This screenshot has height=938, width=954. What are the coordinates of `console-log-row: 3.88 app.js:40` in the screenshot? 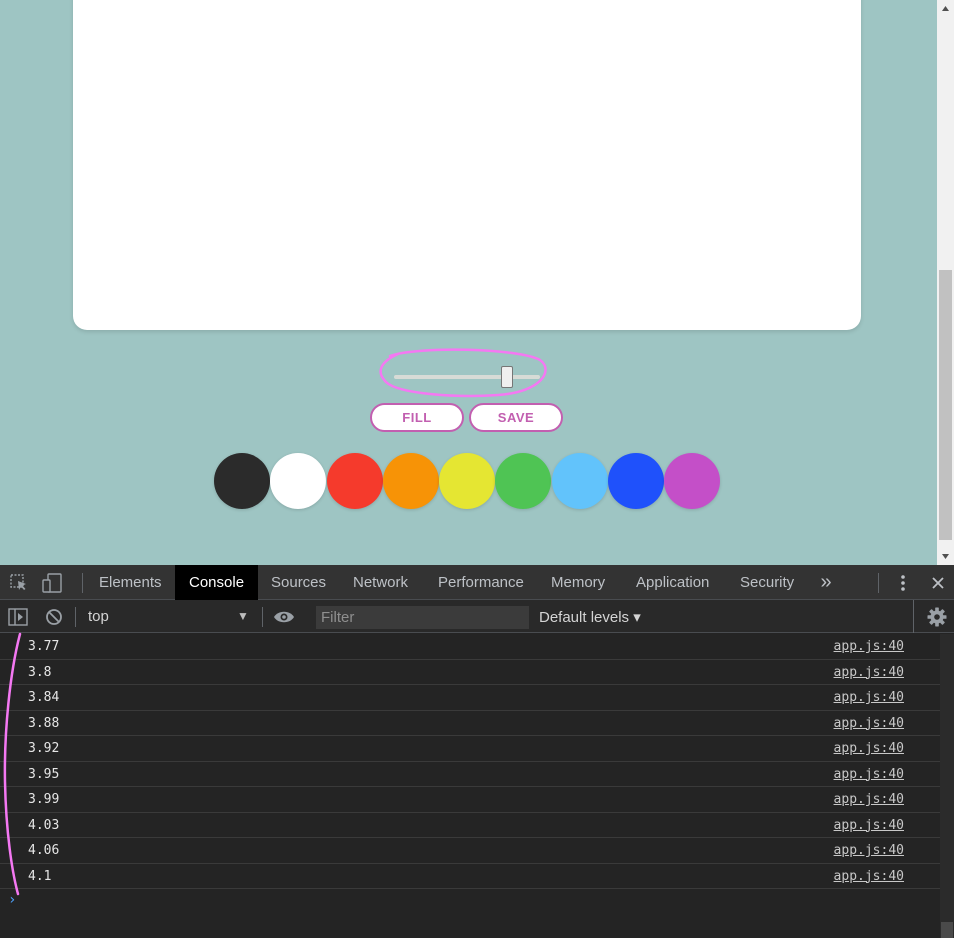 It's located at (470, 723).